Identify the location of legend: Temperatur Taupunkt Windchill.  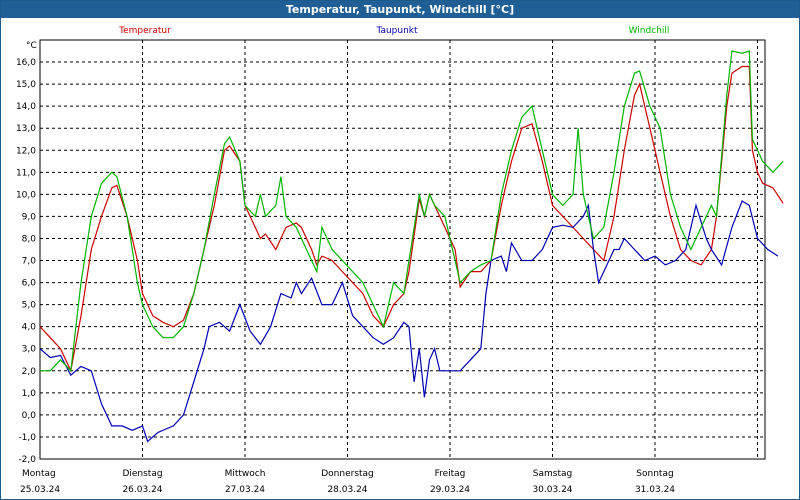
(393, 31).